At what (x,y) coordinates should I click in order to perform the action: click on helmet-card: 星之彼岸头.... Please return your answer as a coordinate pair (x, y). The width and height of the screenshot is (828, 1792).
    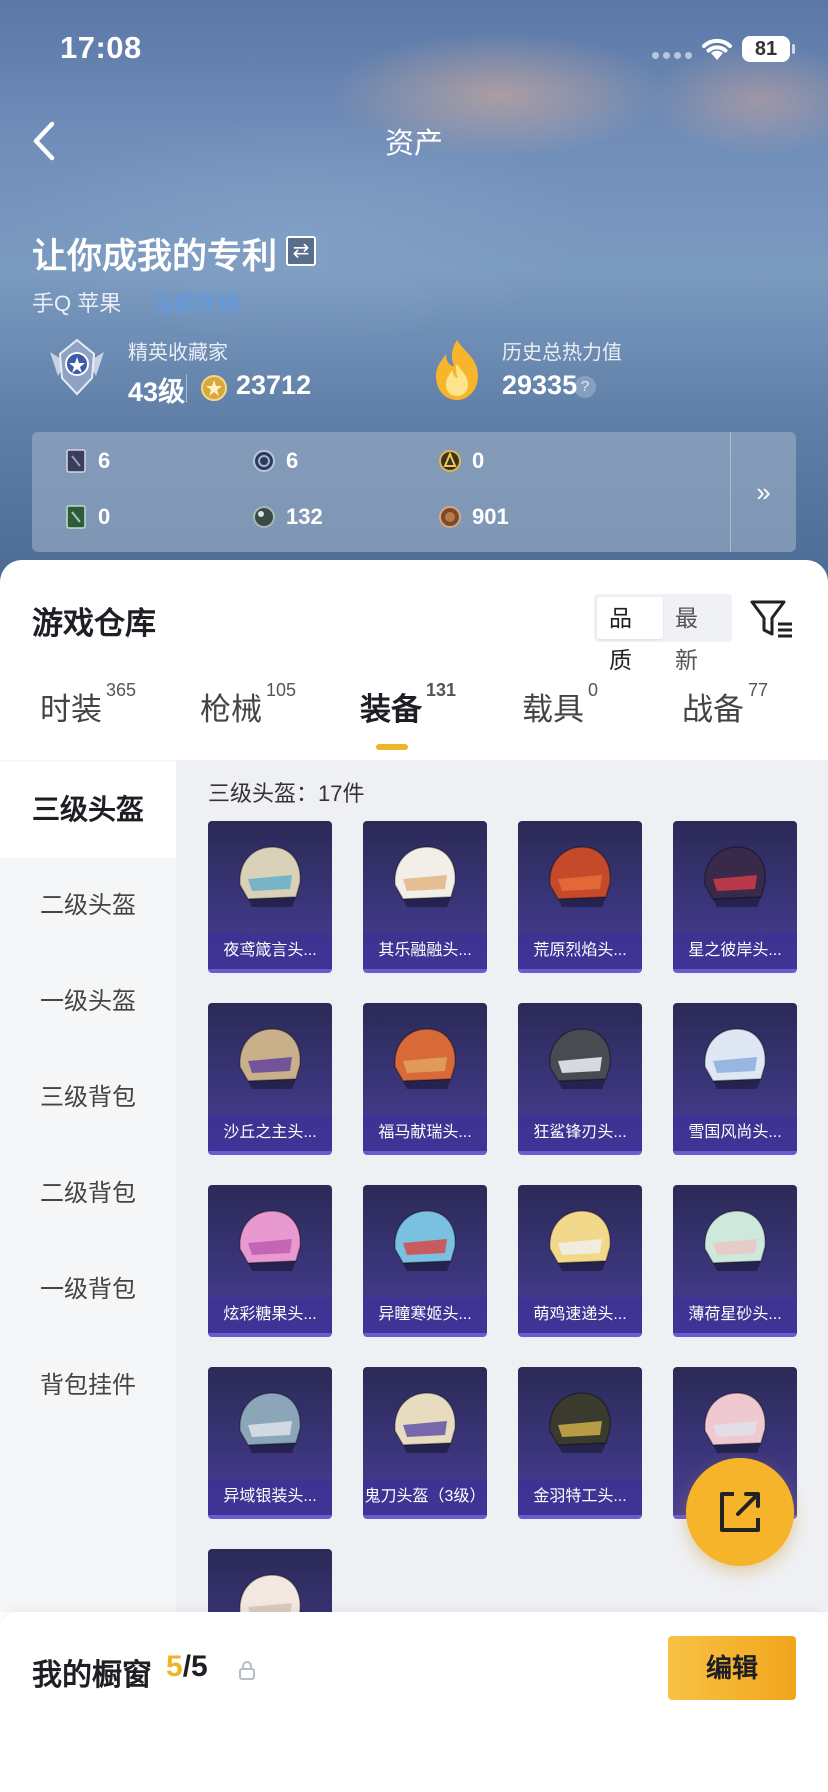
    Looking at the image, I should click on (735, 897).